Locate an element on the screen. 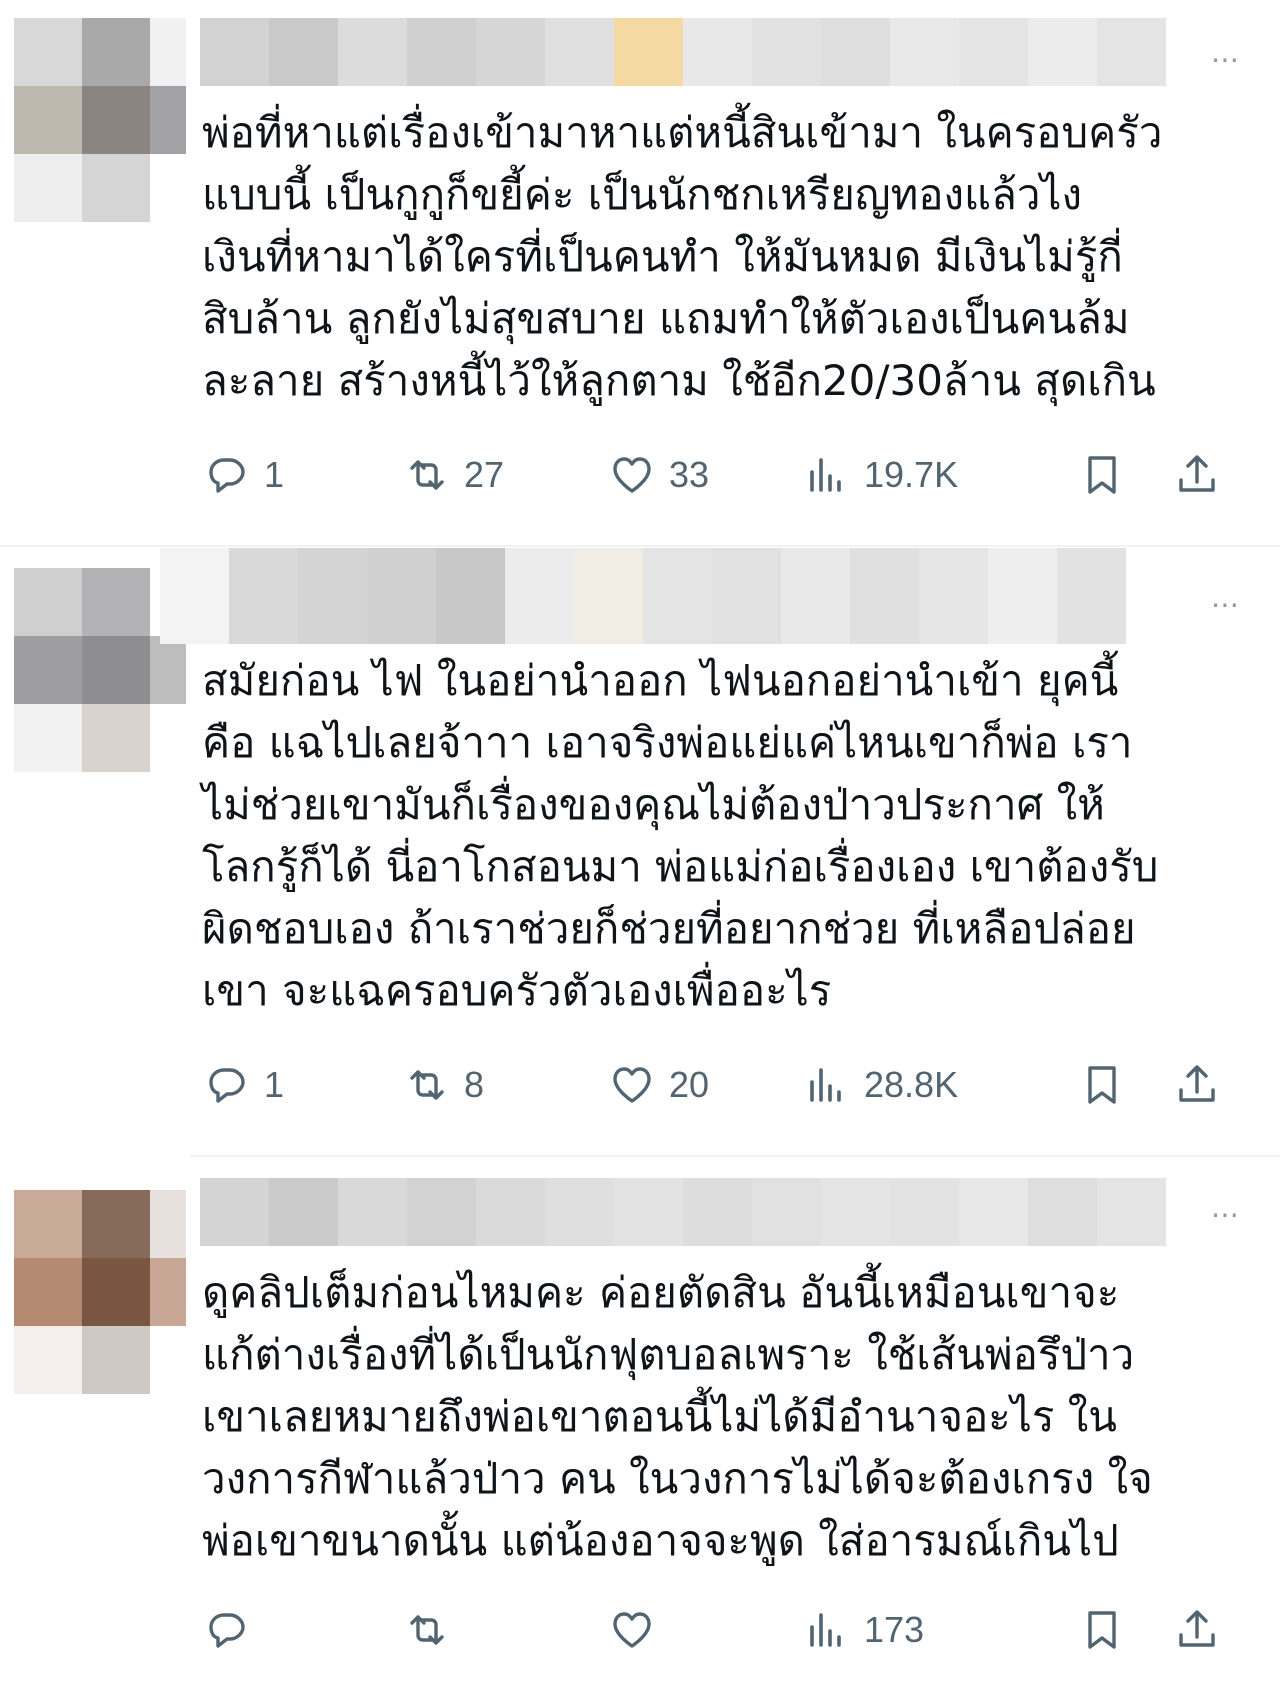  share-icon is located at coordinates (1197, 1628).